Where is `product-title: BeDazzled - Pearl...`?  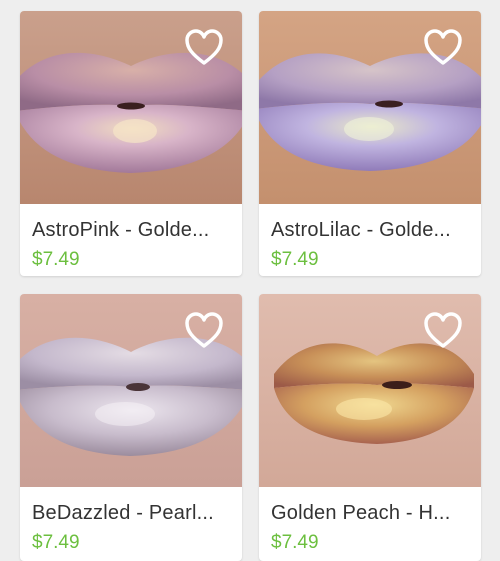
product-title: BeDazzled - Pearl... is located at coordinates (131, 513).